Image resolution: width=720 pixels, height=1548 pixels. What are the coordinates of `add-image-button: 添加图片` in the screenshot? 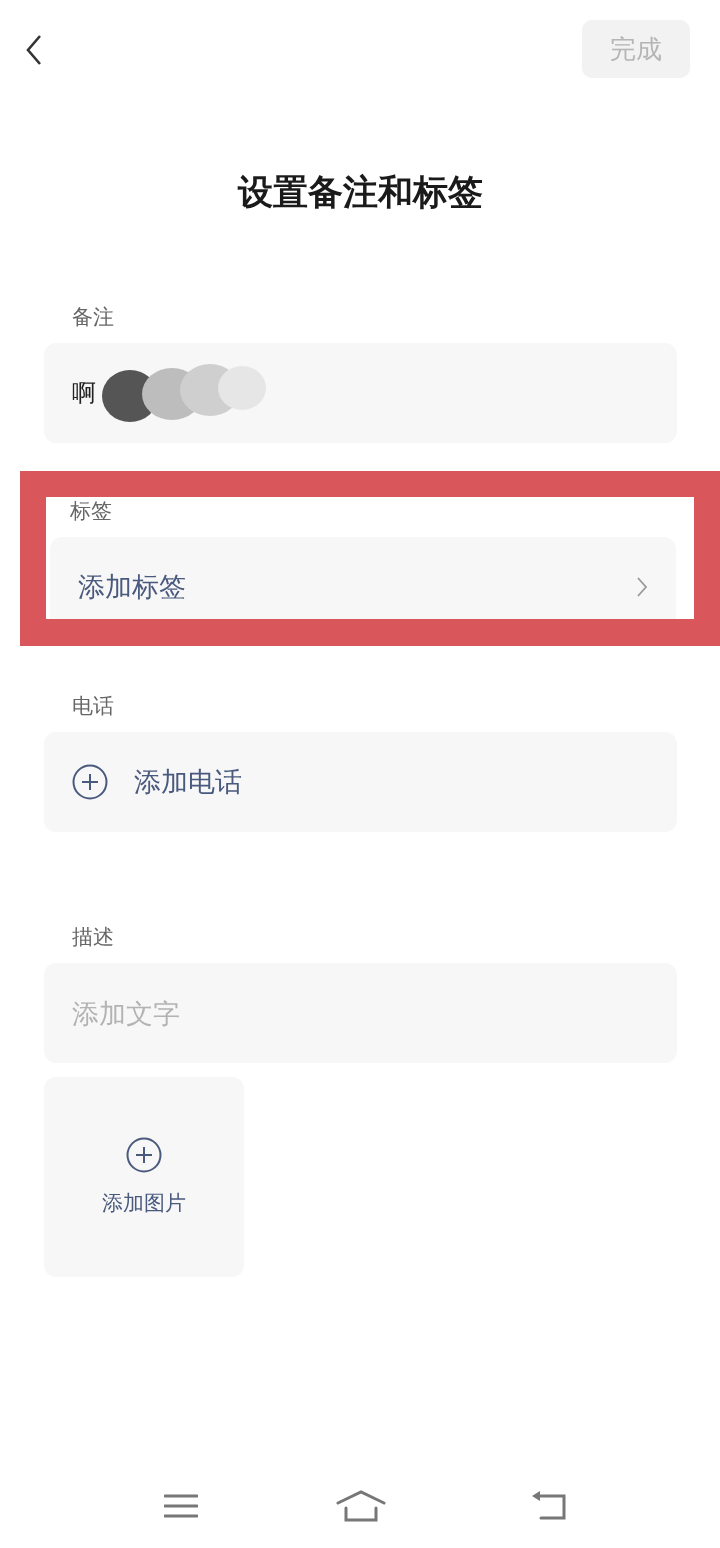 It's located at (144, 1177).